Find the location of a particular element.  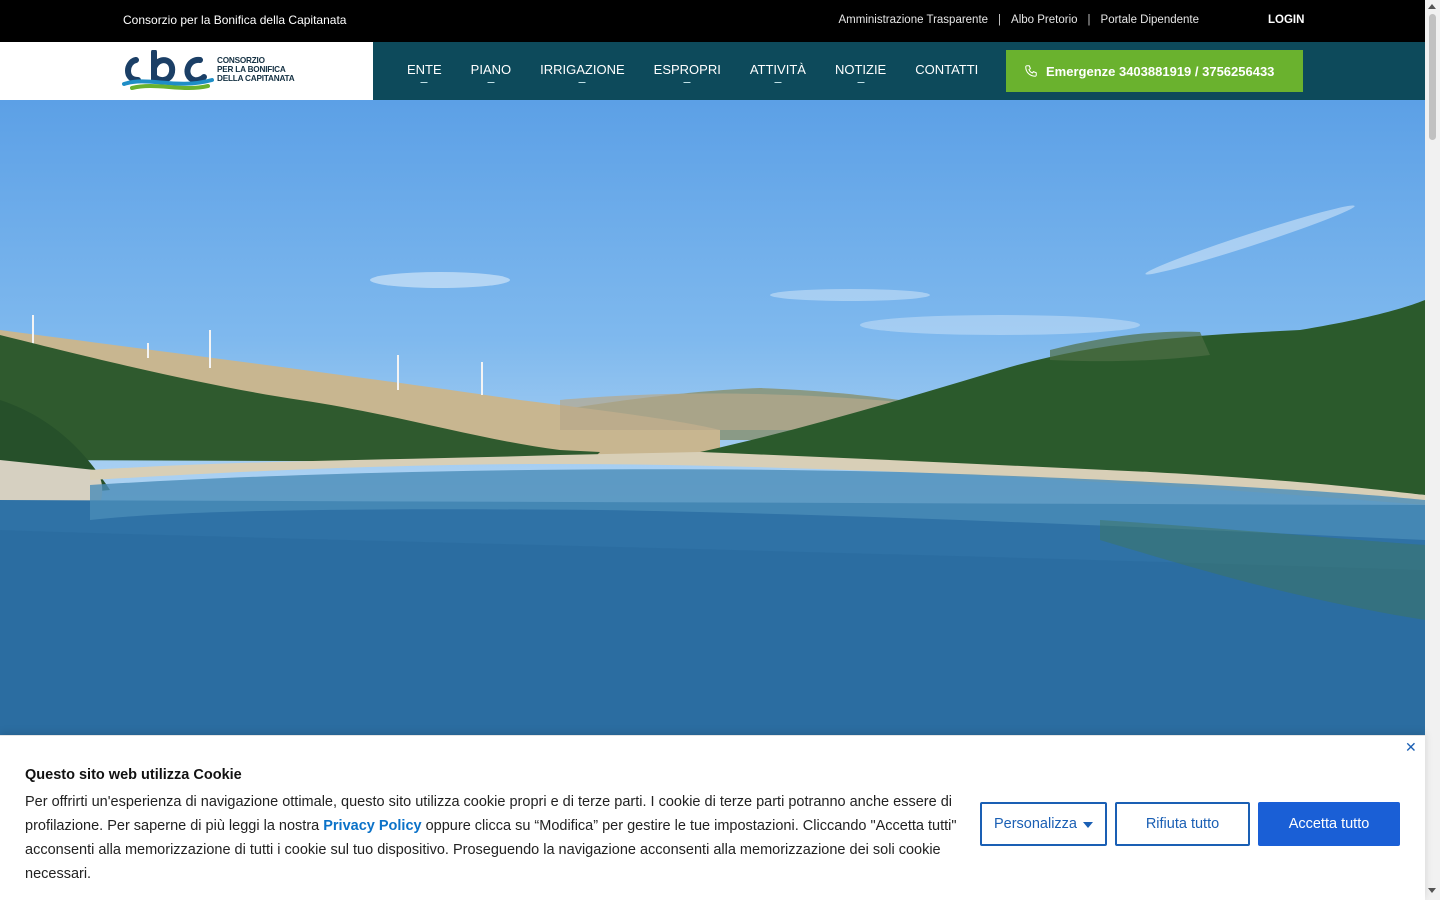

page-scrollbar is located at coordinates (1432, 450).